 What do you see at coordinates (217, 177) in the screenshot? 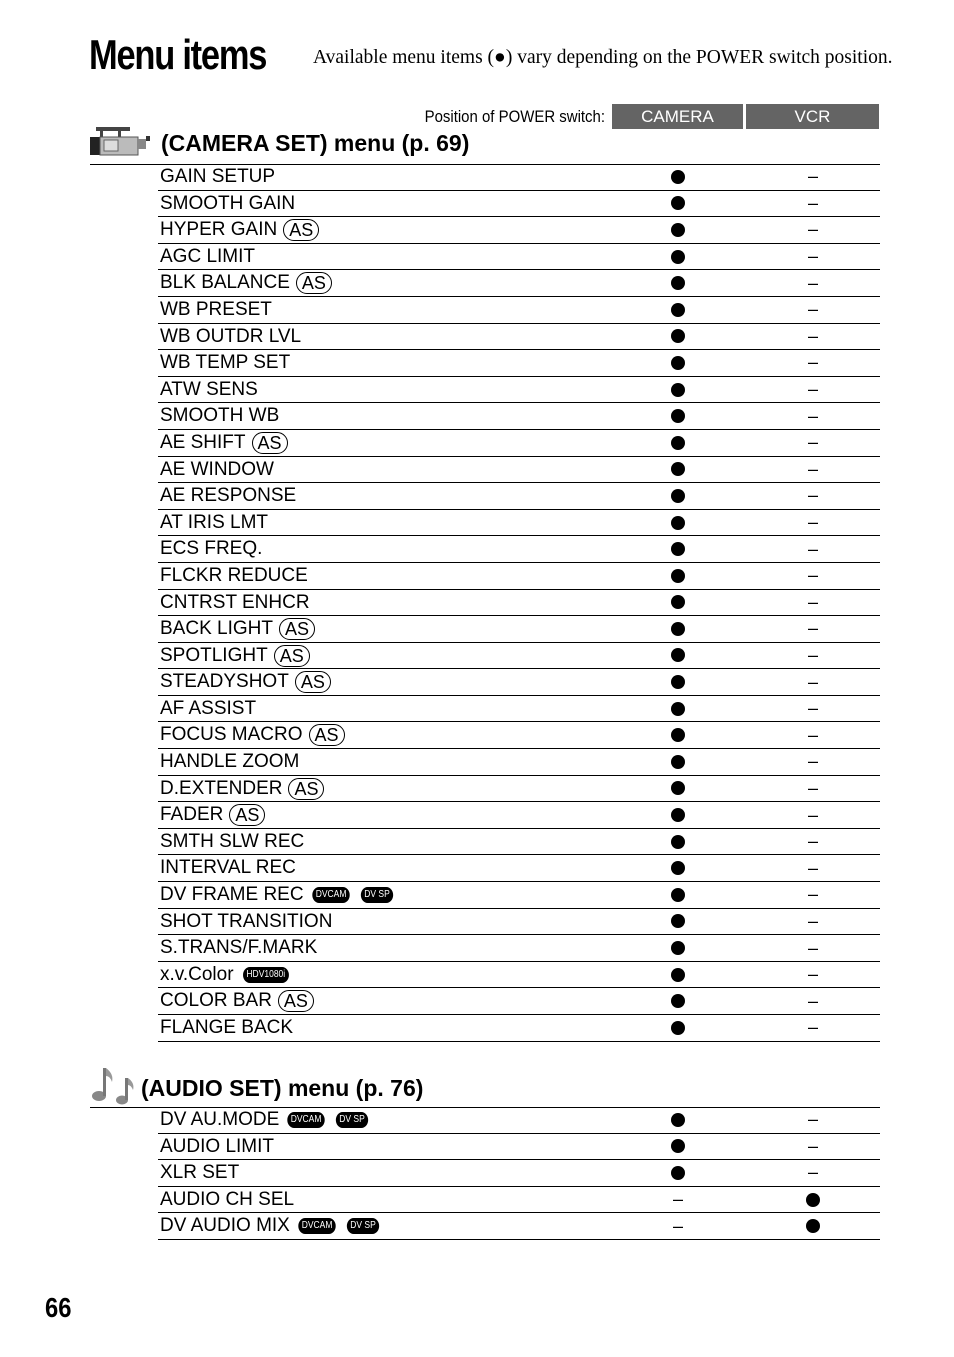
I see `menu-item-name: GAIN SETUP` at bounding box center [217, 177].